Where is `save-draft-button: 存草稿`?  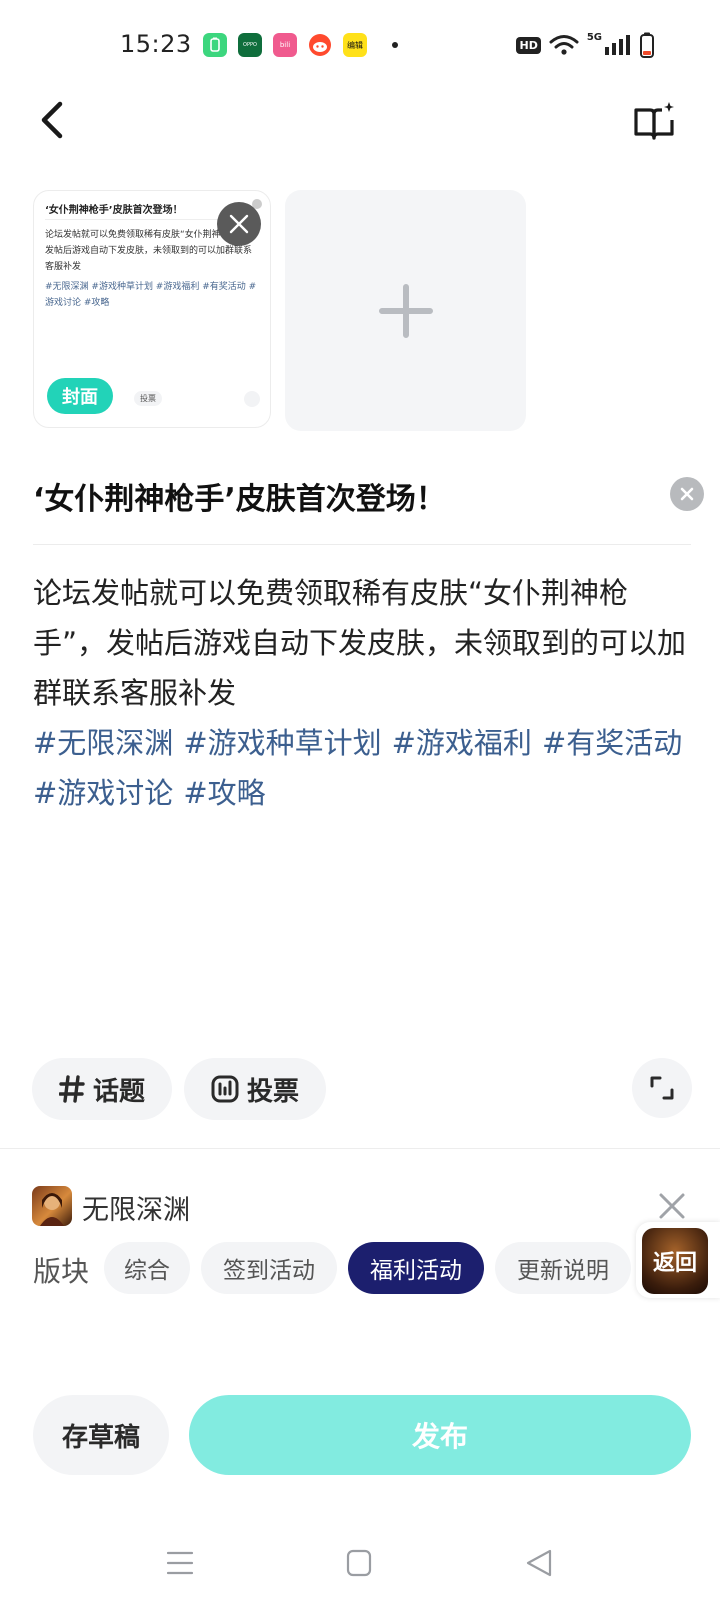
save-draft-button: 存草稿 is located at coordinates (101, 1435).